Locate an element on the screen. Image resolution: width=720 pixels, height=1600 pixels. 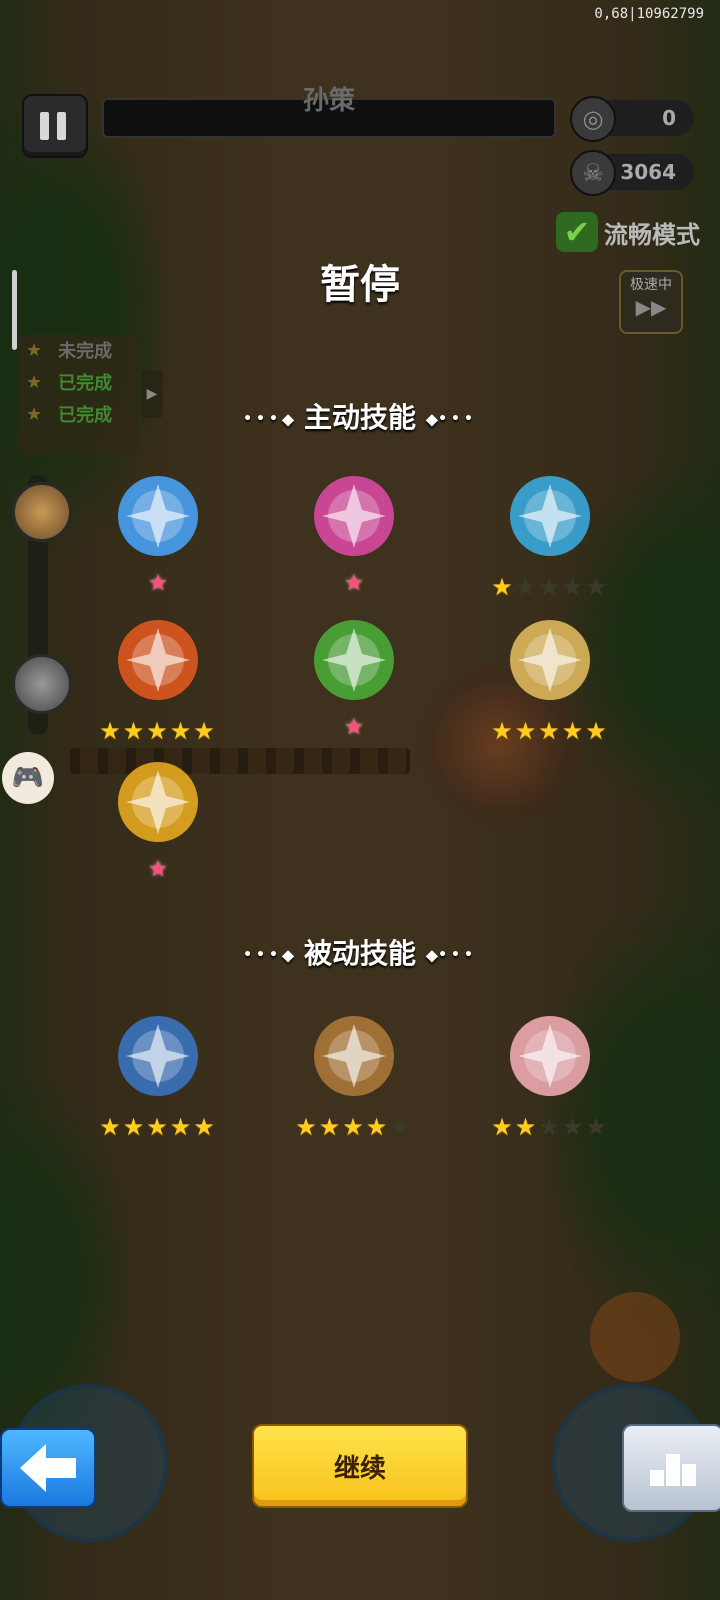
passive-skill-gauntlet: ★★★★★ is located at coordinates (158, 1073).